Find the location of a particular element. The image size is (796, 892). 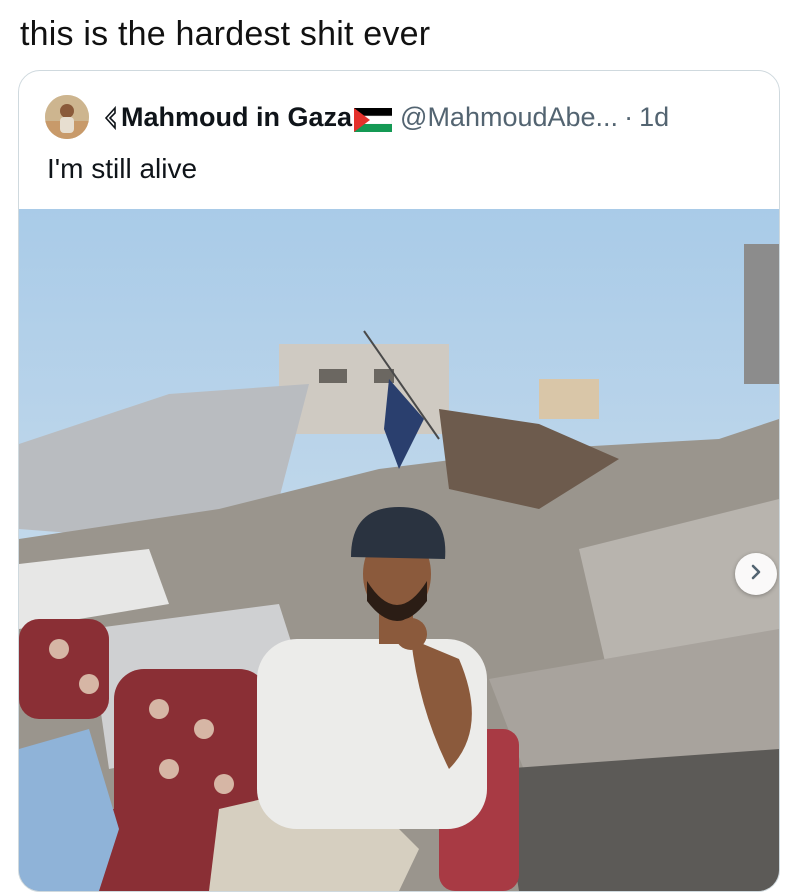

author-avatar is located at coordinates (67, 117).